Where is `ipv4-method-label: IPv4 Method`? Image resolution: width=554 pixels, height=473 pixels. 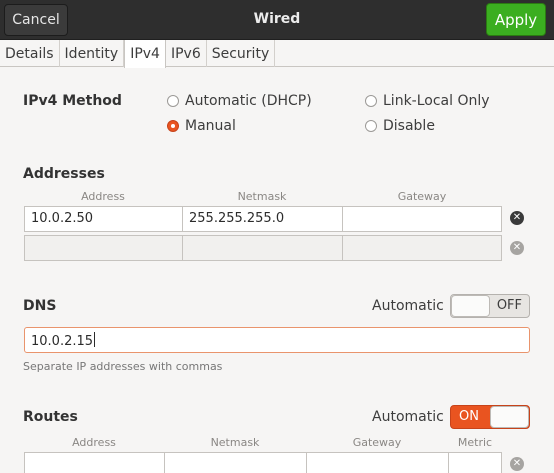
ipv4-method-label: IPv4 Method is located at coordinates (72, 101).